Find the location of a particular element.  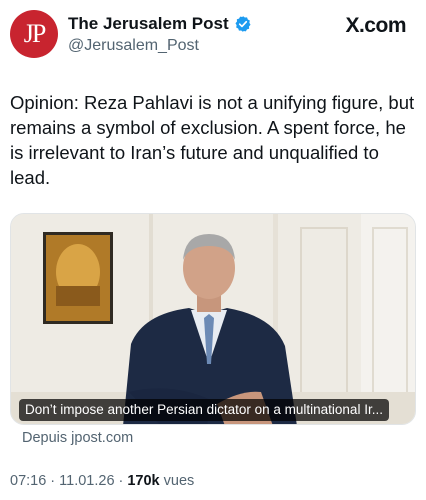

author-names: The Jerusalem Post @Jerusalem_Post is located at coordinates (160, 34).